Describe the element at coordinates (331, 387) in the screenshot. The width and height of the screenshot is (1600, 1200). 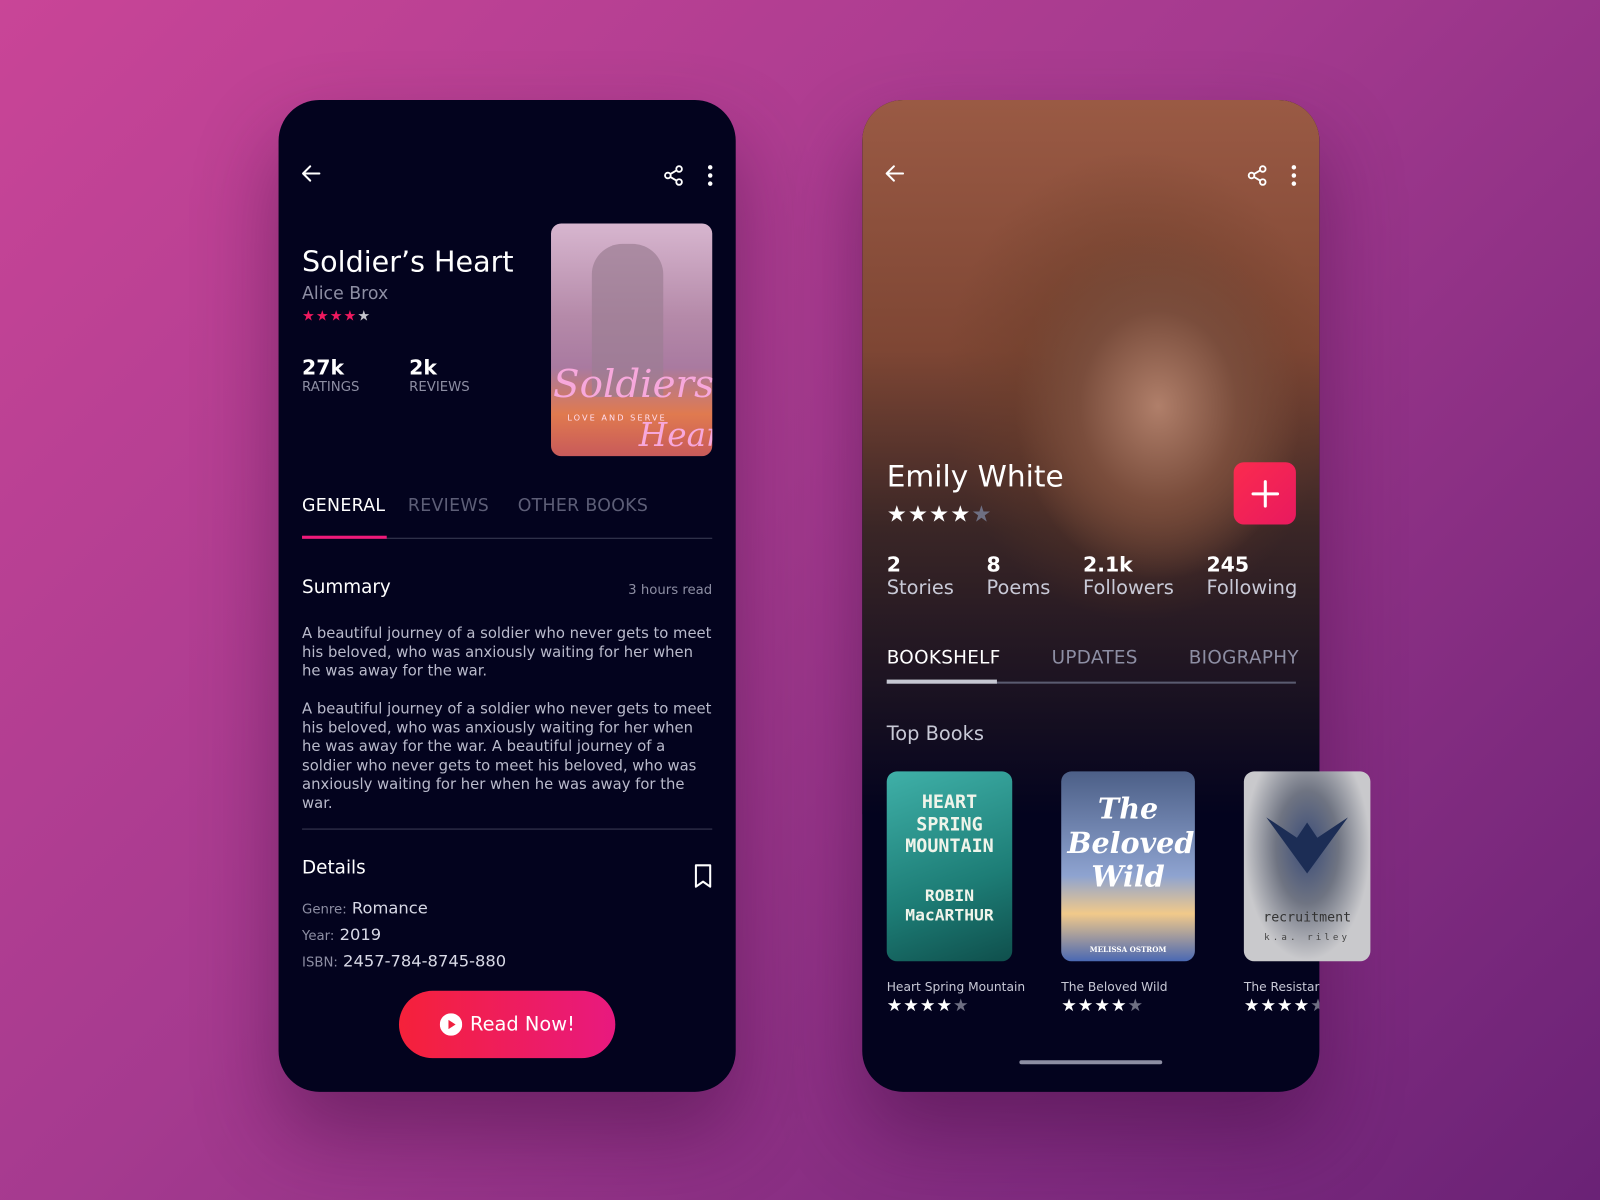
I see `ratings-label: RATINGS` at that location.